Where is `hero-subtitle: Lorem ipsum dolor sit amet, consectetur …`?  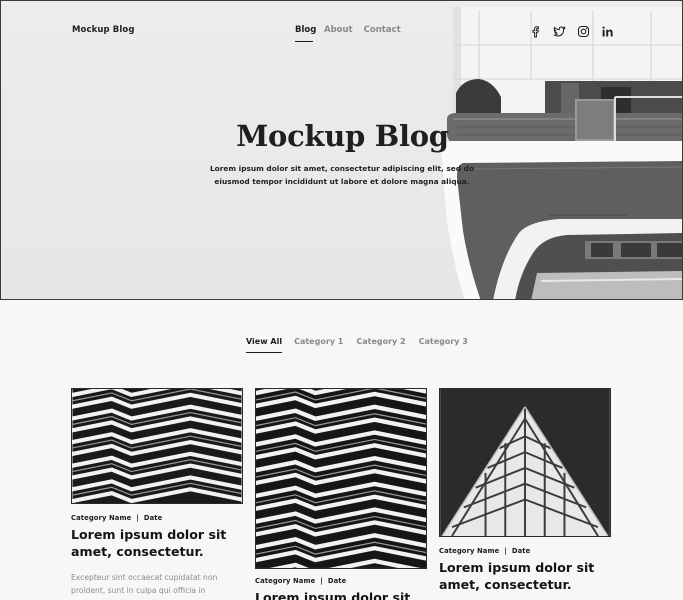 hero-subtitle: Lorem ipsum dolor sit amet, consectetur … is located at coordinates (342, 175).